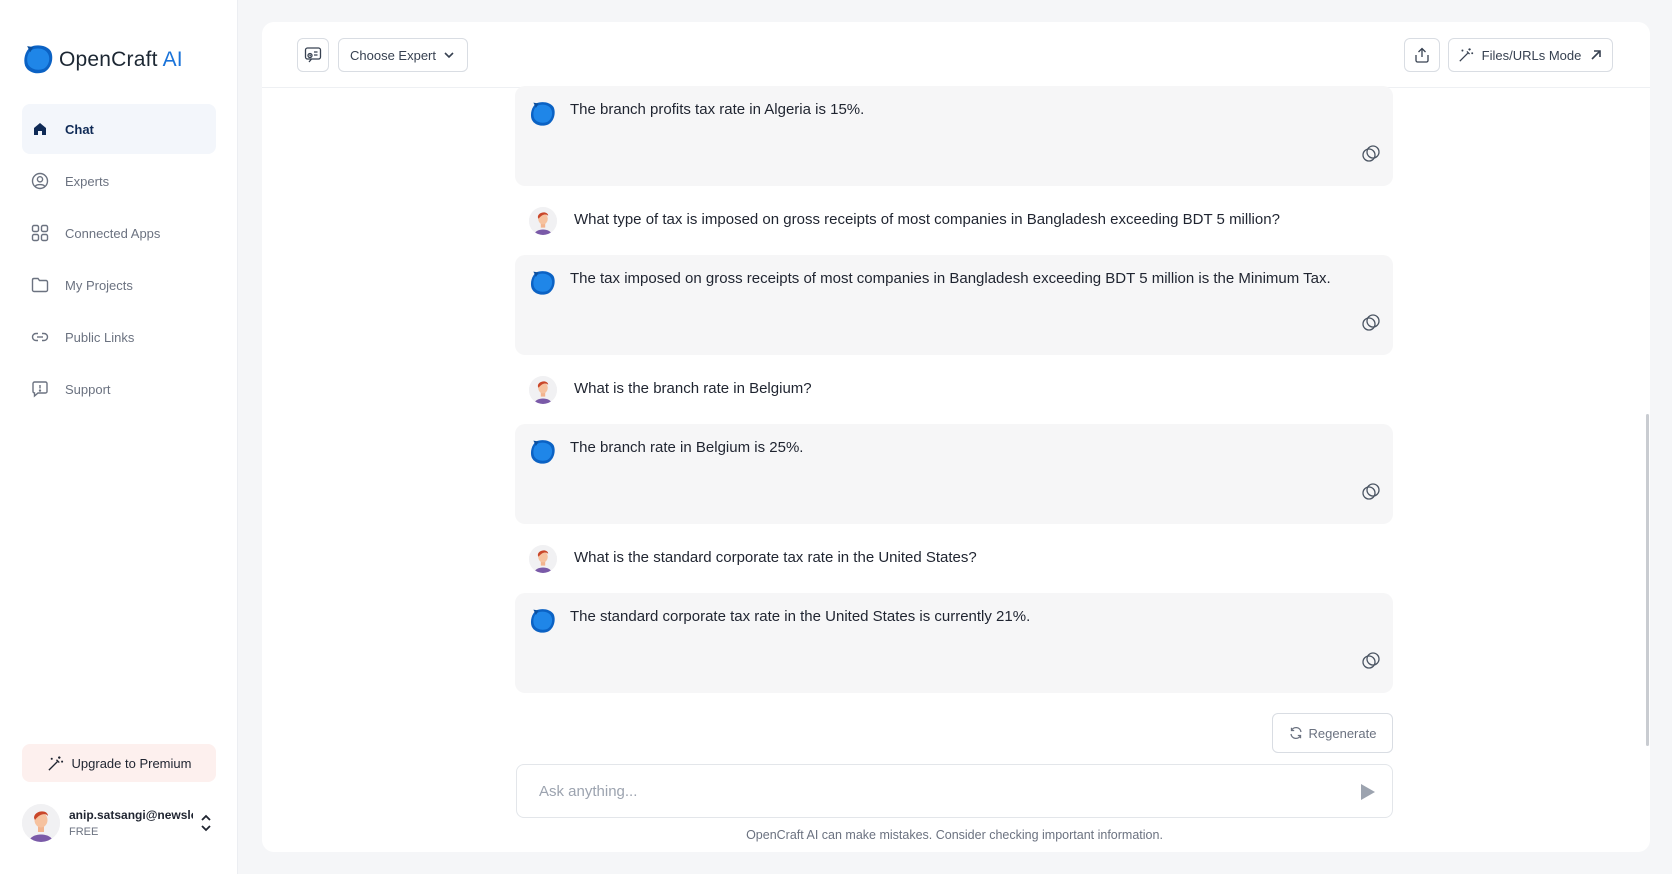  I want to click on files-urls-mode-button: Files/URLs Mode, so click(1530, 55).